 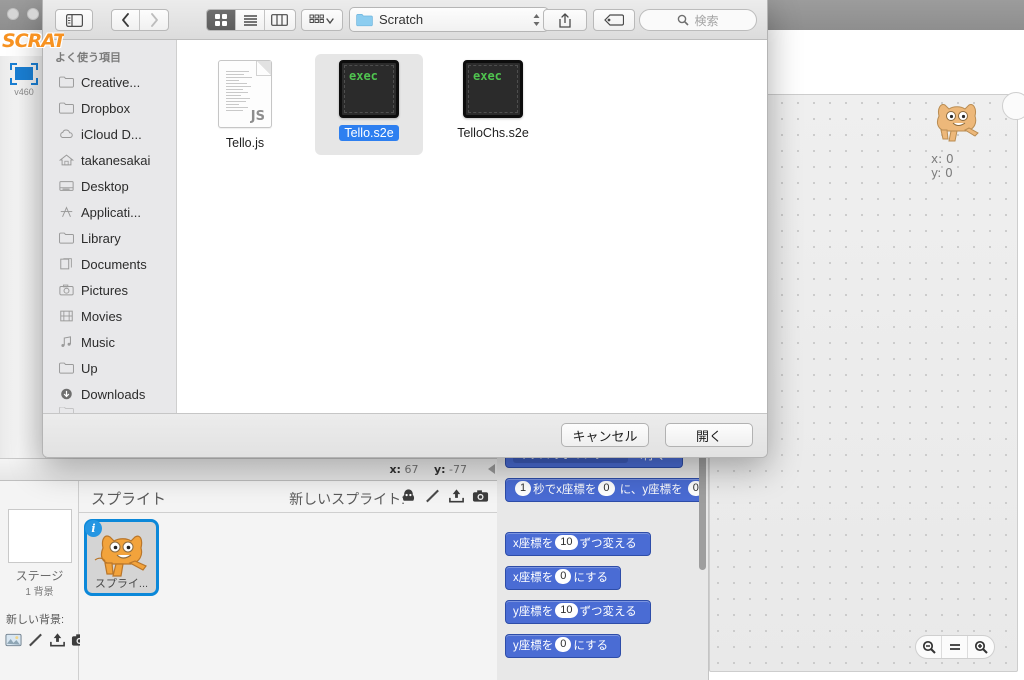 I want to click on icon-view-button, so click(x=221, y=20).